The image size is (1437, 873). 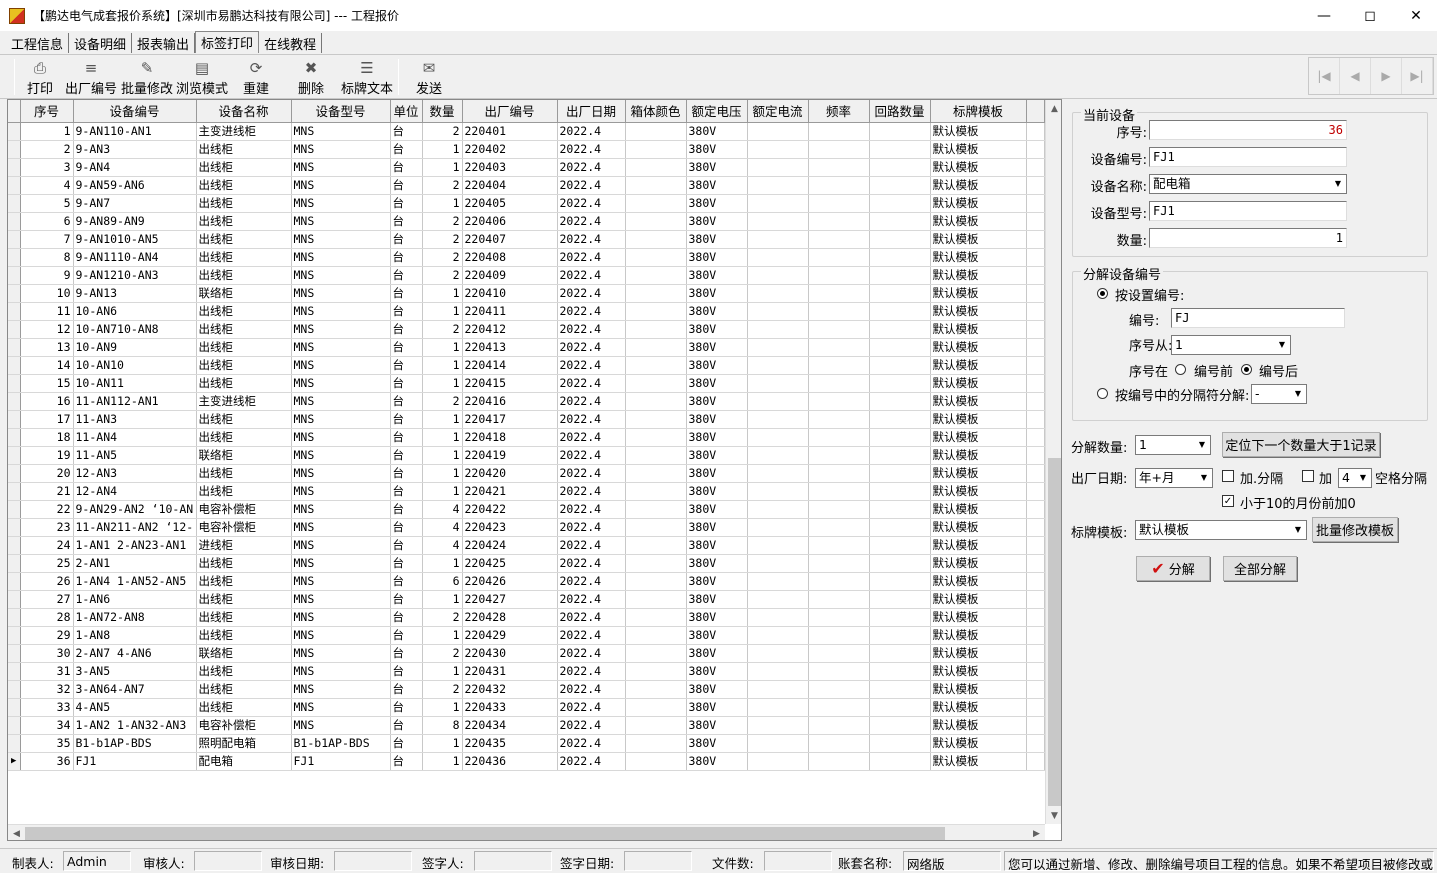 I want to click on table-row: 28 1-AN72-AN8 出线柜 MNS 台 2 220428 2022.4 380V 默认模板, so click(x=526, y=617).